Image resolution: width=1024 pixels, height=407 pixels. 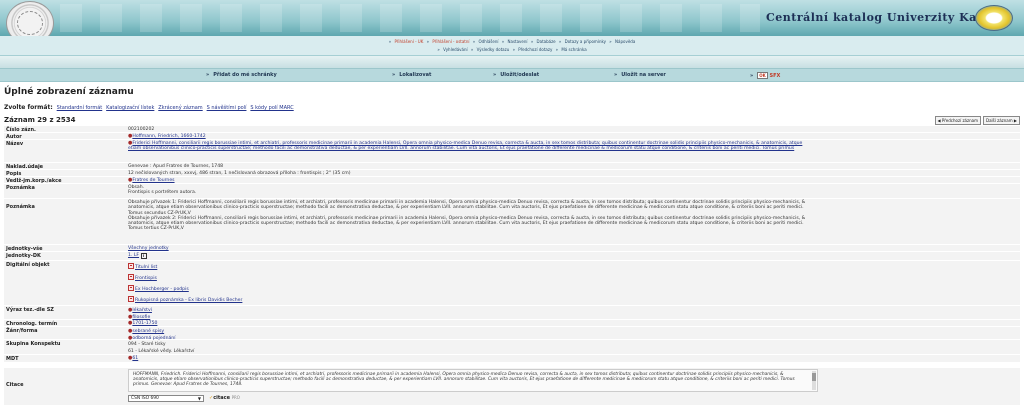 I want to click on seal-inner-ring, so click(x=30, y=23).